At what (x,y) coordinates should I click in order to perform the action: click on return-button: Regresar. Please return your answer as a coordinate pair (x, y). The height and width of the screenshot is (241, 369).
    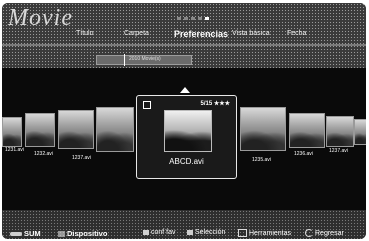
    Looking at the image, I should click on (324, 233).